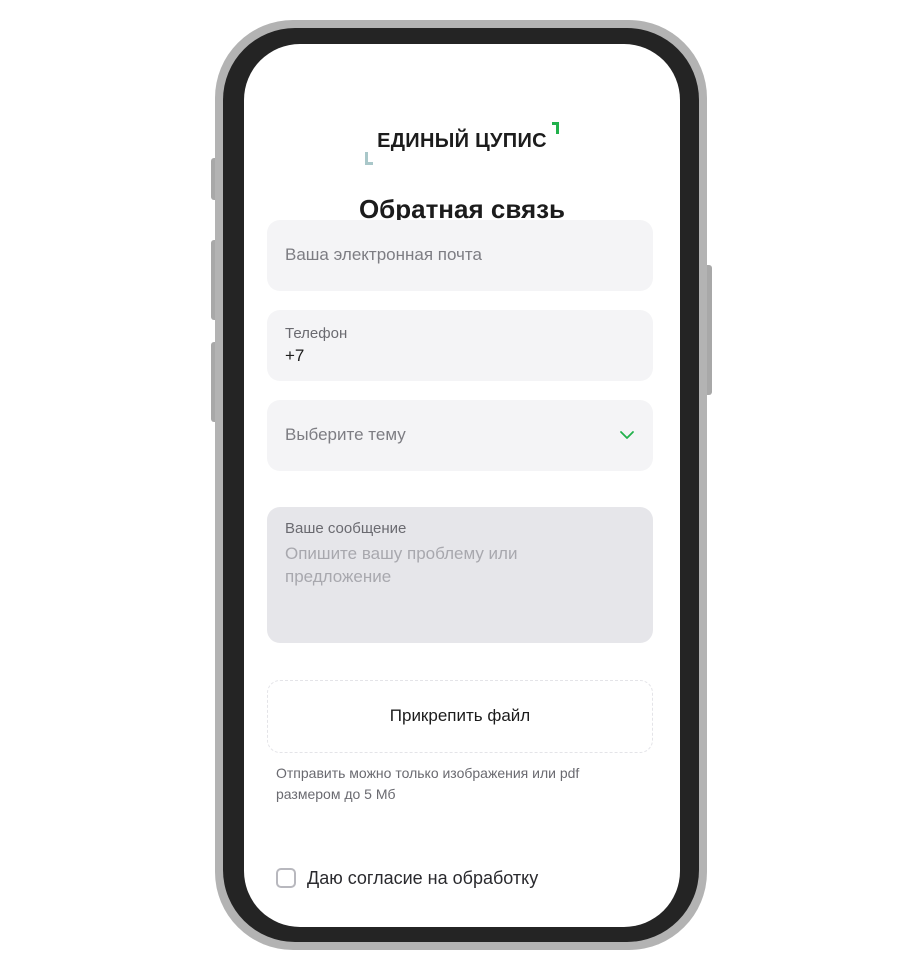 This screenshot has width=924, height=972. I want to click on logo-corner-green, so click(555, 128).